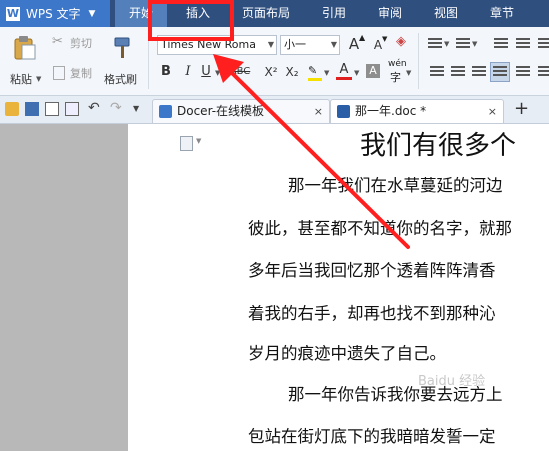 This screenshot has width=549, height=451. I want to click on font-color-button: A, so click(344, 71).